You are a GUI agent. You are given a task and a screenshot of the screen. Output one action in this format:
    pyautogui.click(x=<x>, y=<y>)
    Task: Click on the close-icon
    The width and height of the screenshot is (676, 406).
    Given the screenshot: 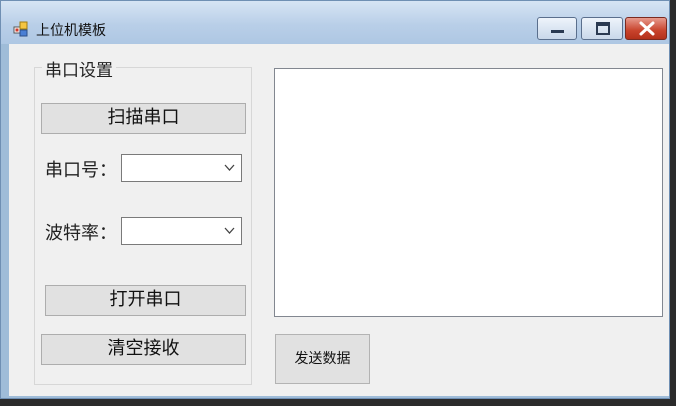 What is the action you would take?
    pyautogui.click(x=647, y=28)
    